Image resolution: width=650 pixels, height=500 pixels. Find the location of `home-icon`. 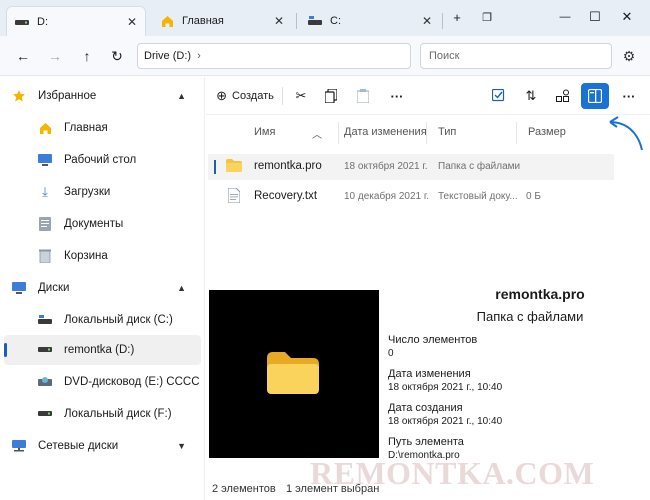

home-icon is located at coordinates (167, 21).